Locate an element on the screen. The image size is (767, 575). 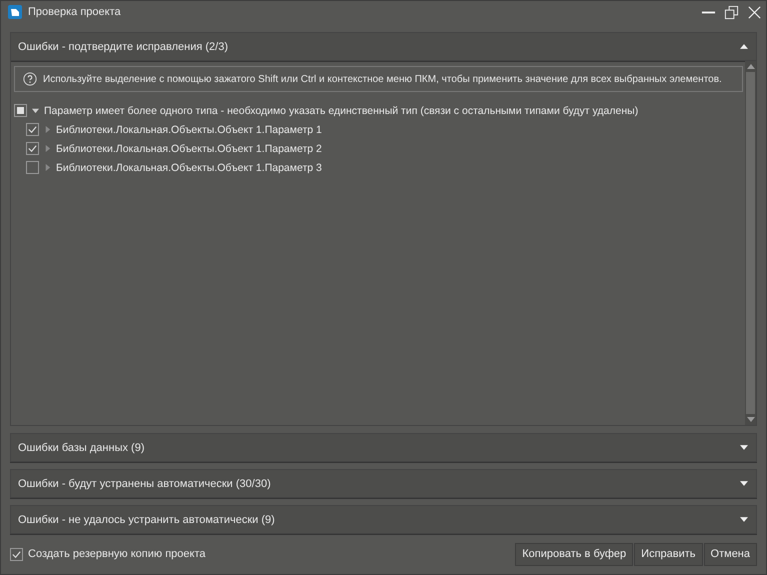
section-header: Ошибки - будут устранены автоматически (30/30) is located at coordinates (383, 483).